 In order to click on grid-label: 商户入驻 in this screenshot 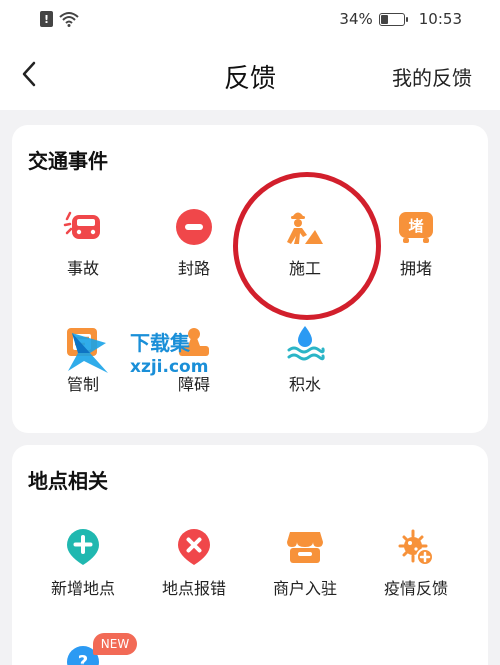, I will do `click(304, 588)`.